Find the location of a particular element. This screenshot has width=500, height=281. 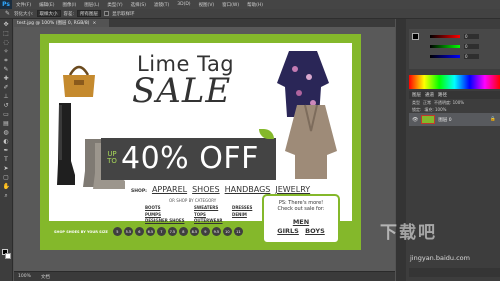

brush-tool-icon: ✐ is located at coordinates (6, 88).